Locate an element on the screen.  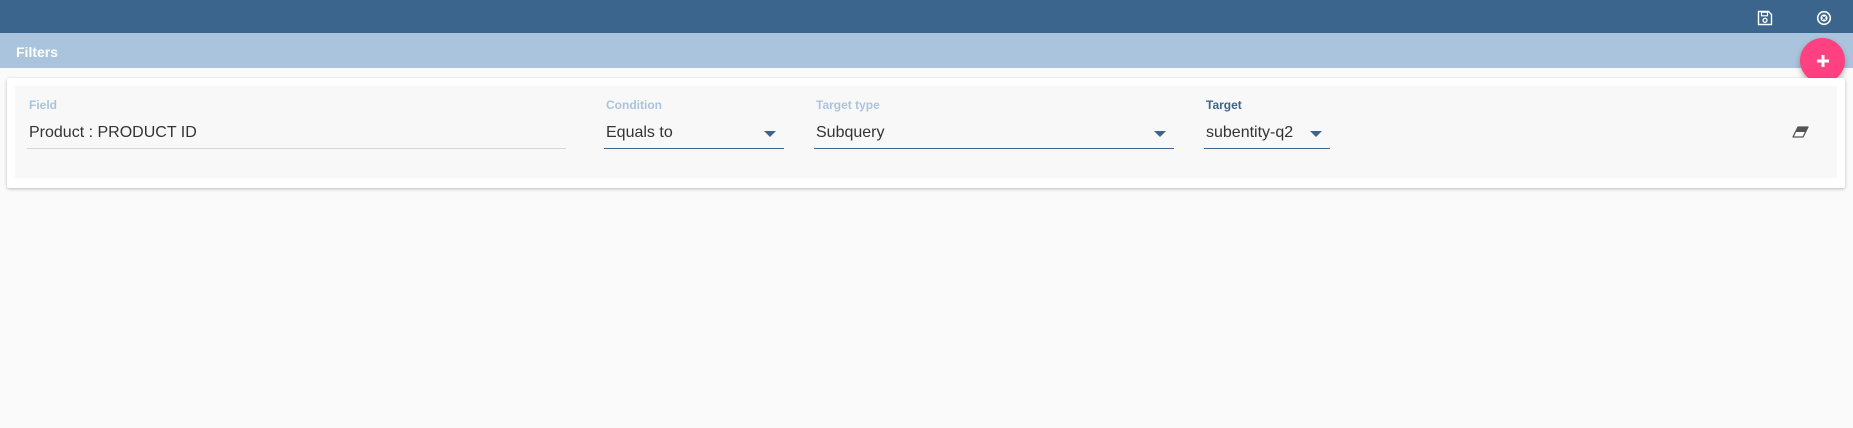
filters-header: Filters is located at coordinates (926, 50).